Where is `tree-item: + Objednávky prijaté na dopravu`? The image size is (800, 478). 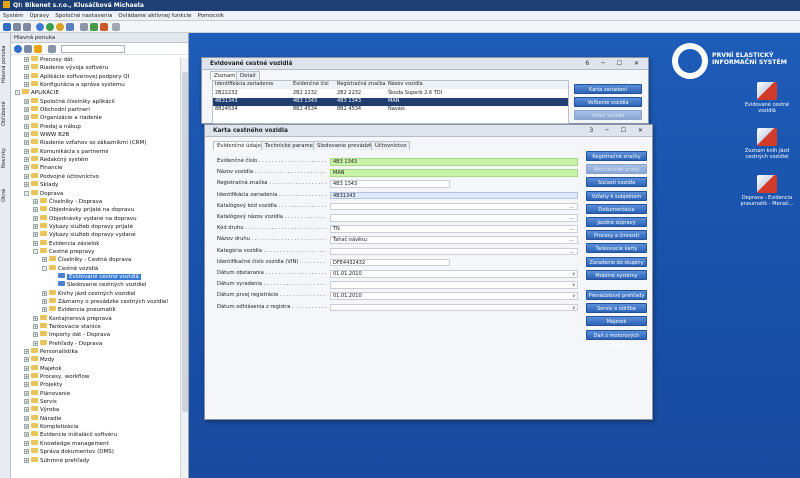 tree-item: + Objednávky prijaté na dopravu is located at coordinates (99, 210).